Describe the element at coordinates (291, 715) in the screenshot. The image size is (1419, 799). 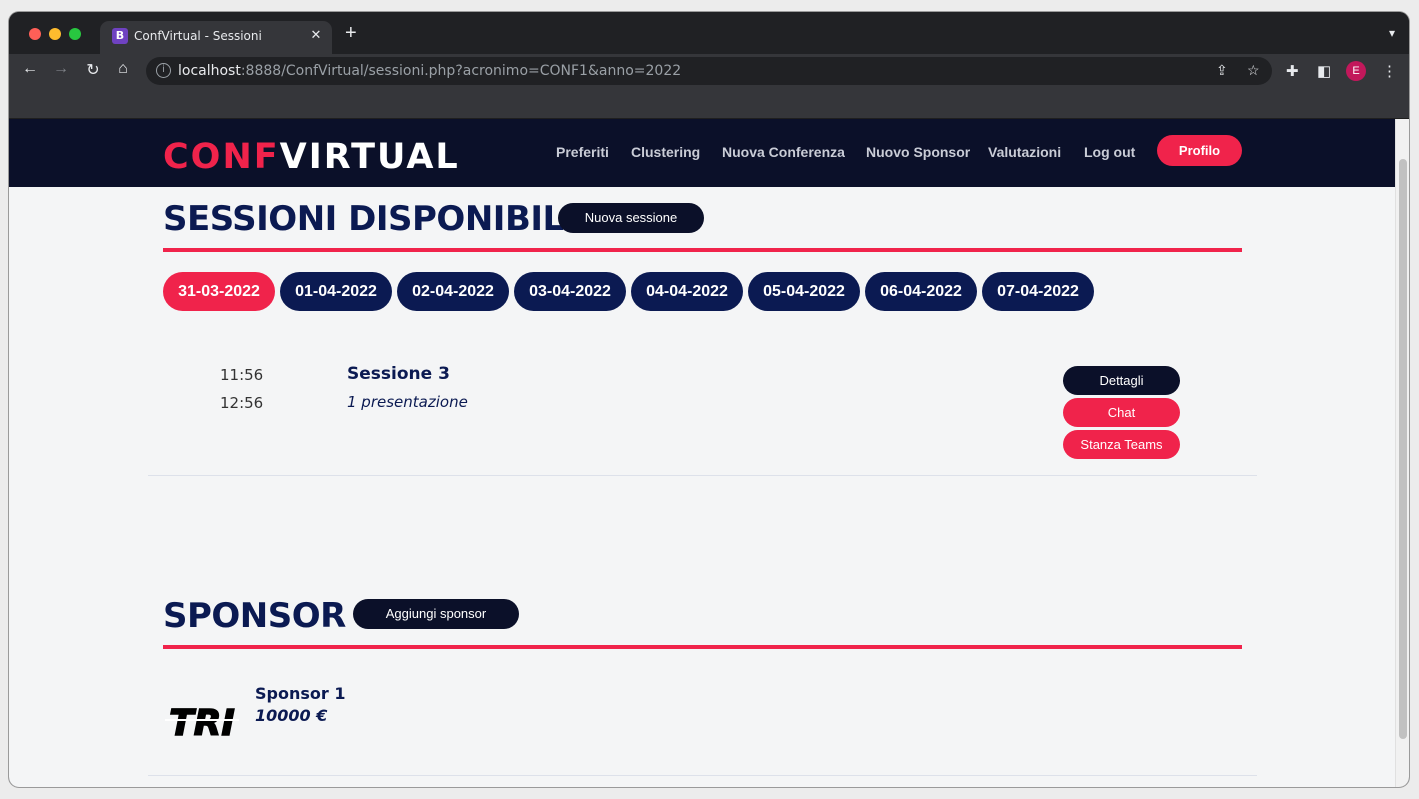
I see `sponsor-amount: 10000 €` at that location.